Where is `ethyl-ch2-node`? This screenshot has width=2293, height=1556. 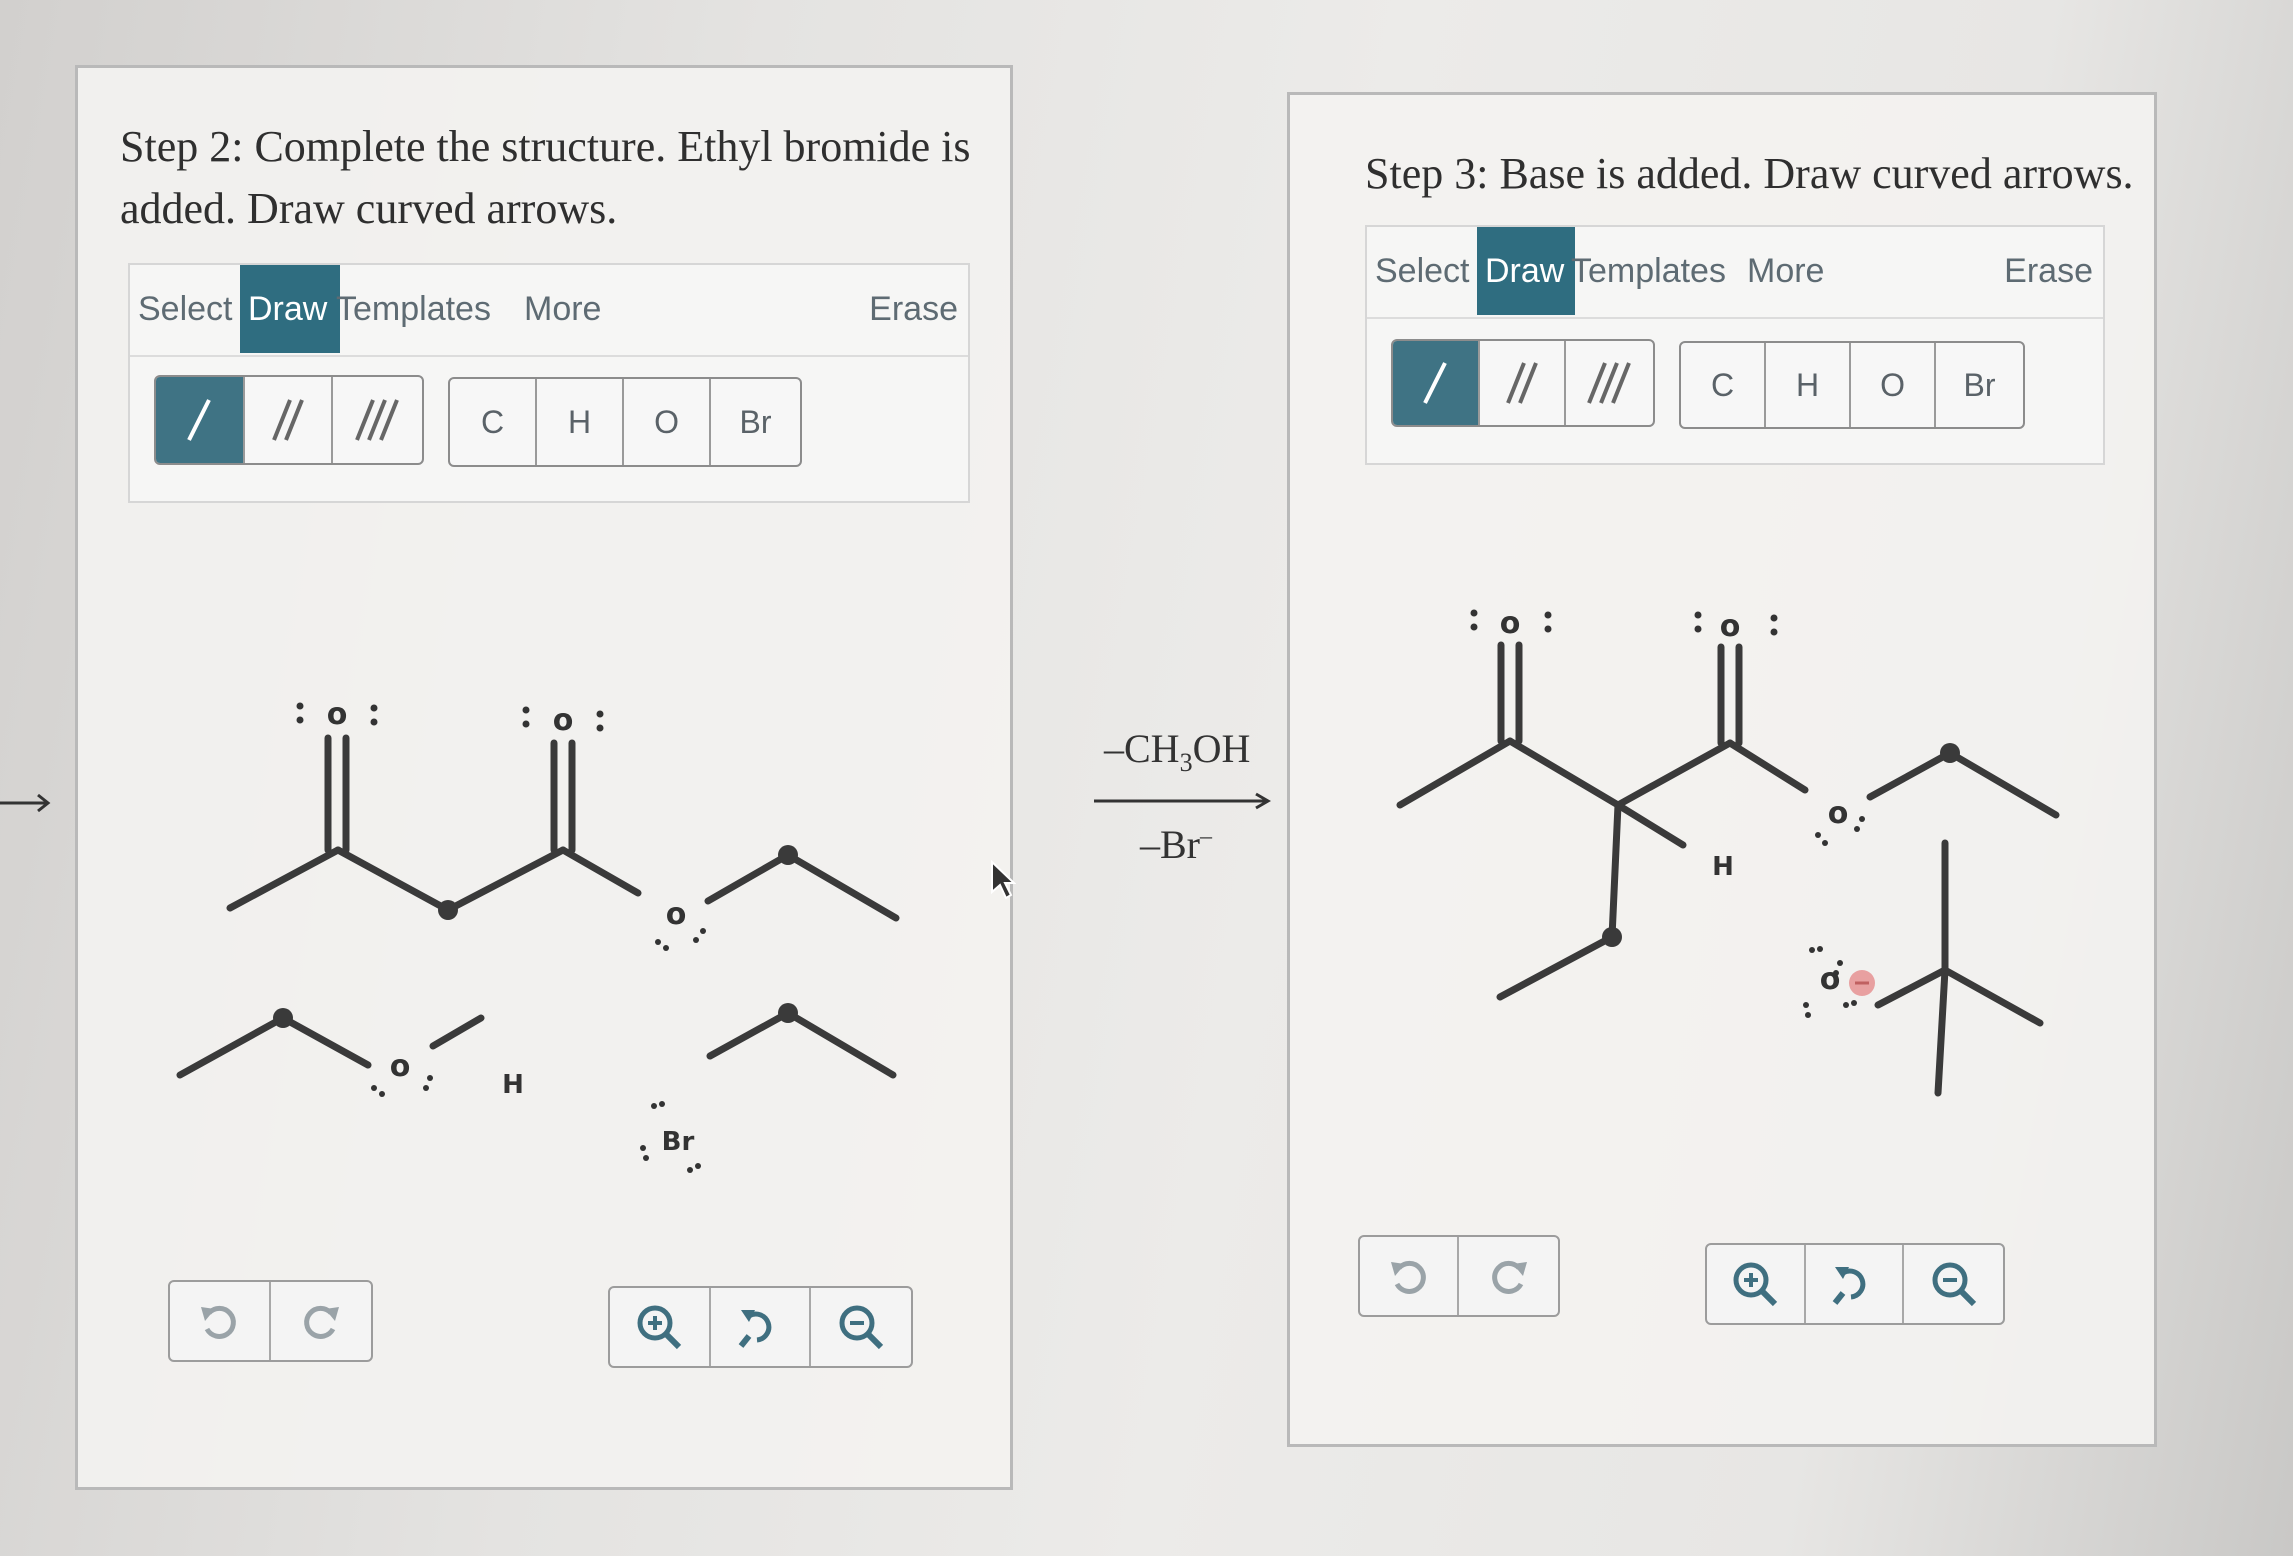
ethyl-ch2-node is located at coordinates (1612, 937).